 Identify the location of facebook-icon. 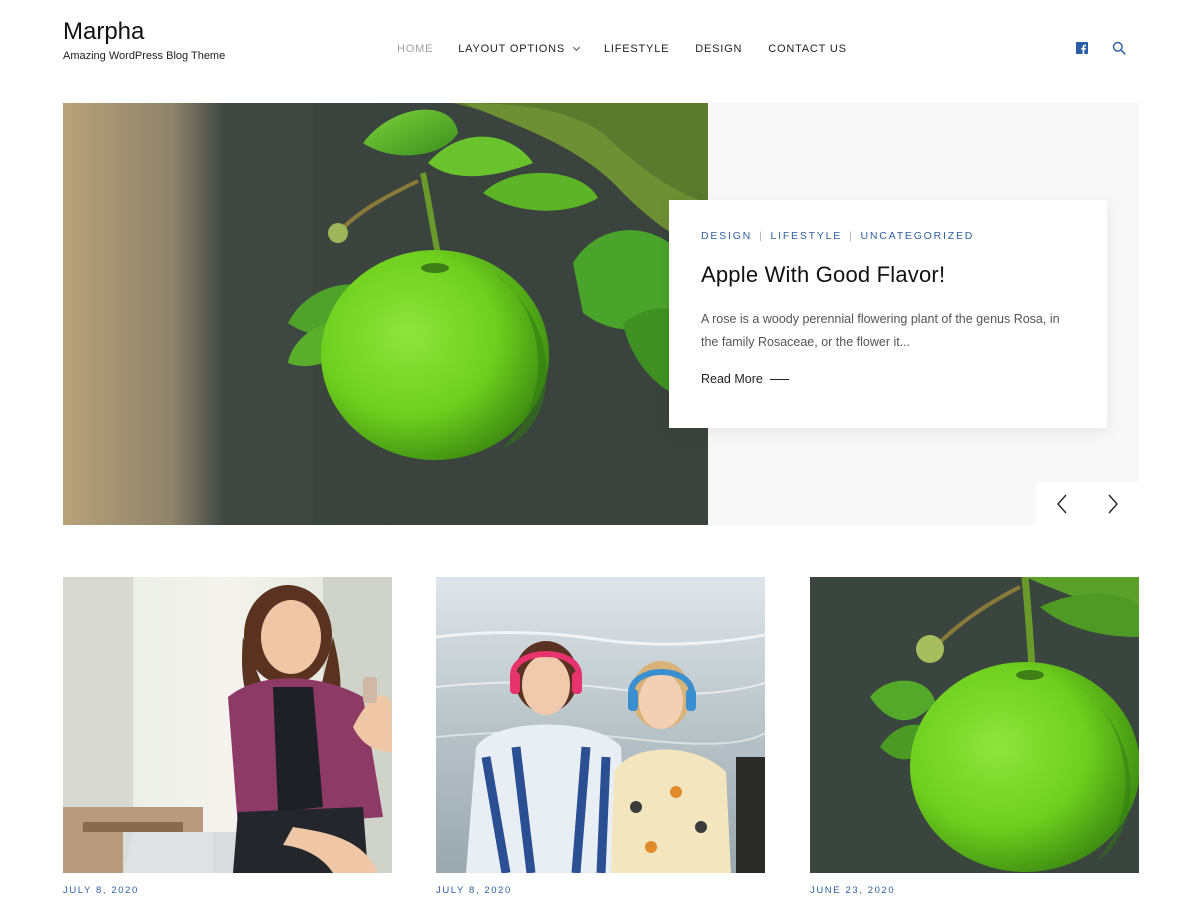
(1082, 48).